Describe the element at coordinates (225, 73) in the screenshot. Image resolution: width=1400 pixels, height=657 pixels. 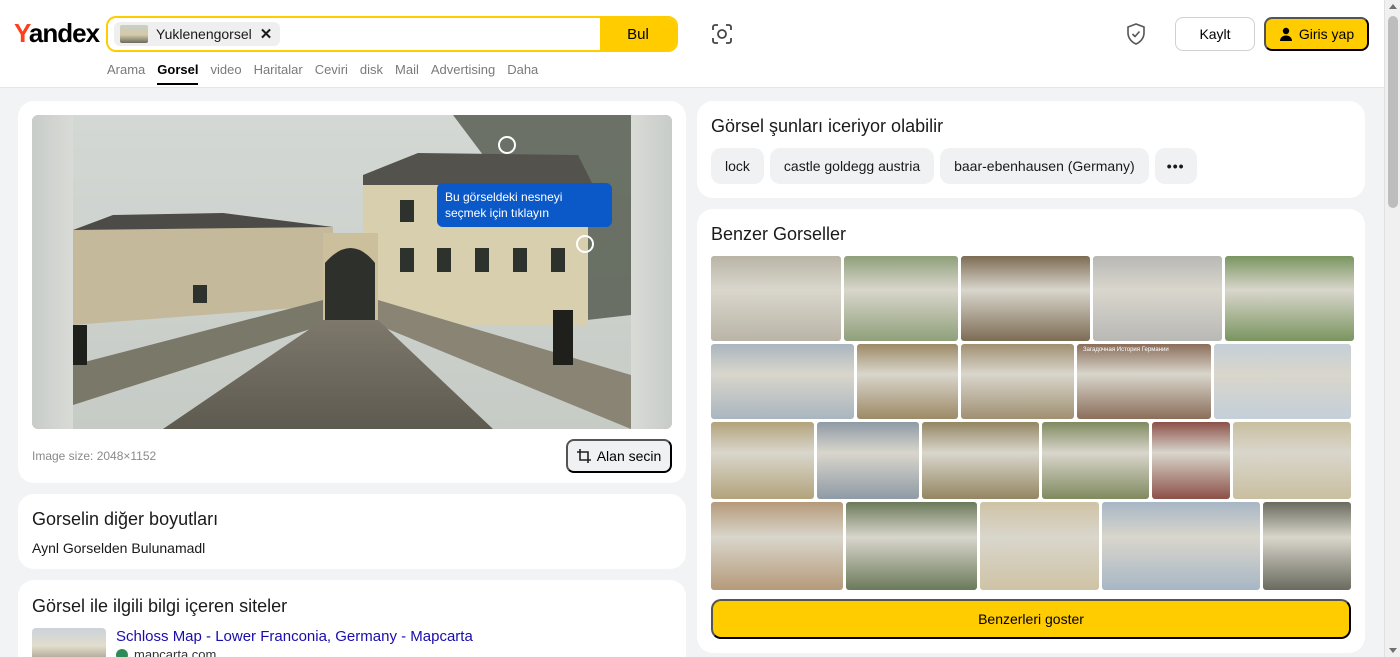
I see `tab-video: video` at that location.